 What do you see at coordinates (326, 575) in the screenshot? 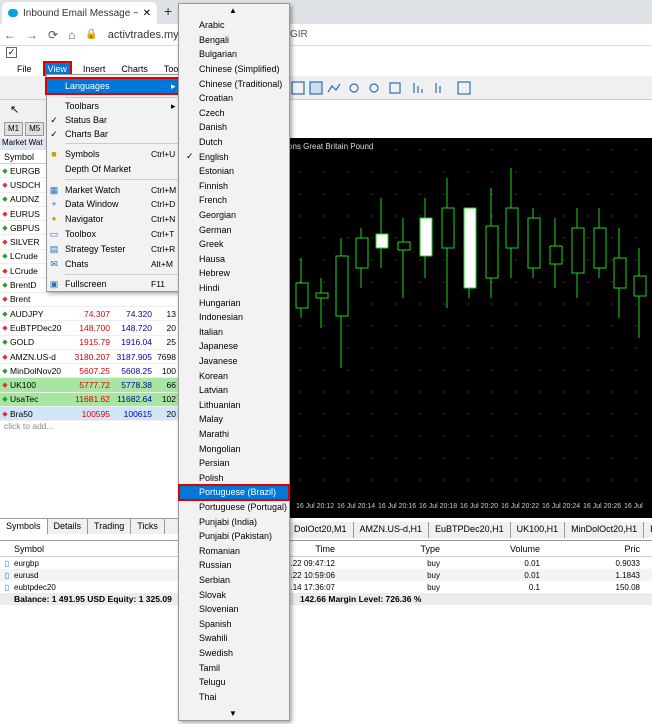
I see `table-row: ▯eurusd29144110.22 10:59:06buy0.011.1843` at bounding box center [326, 575].